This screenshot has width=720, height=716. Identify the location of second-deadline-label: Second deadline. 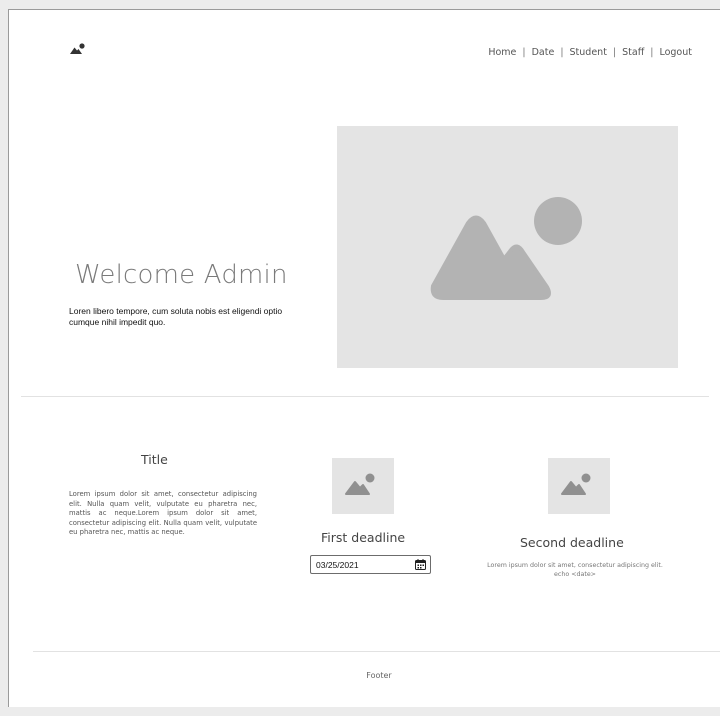
(572, 542).